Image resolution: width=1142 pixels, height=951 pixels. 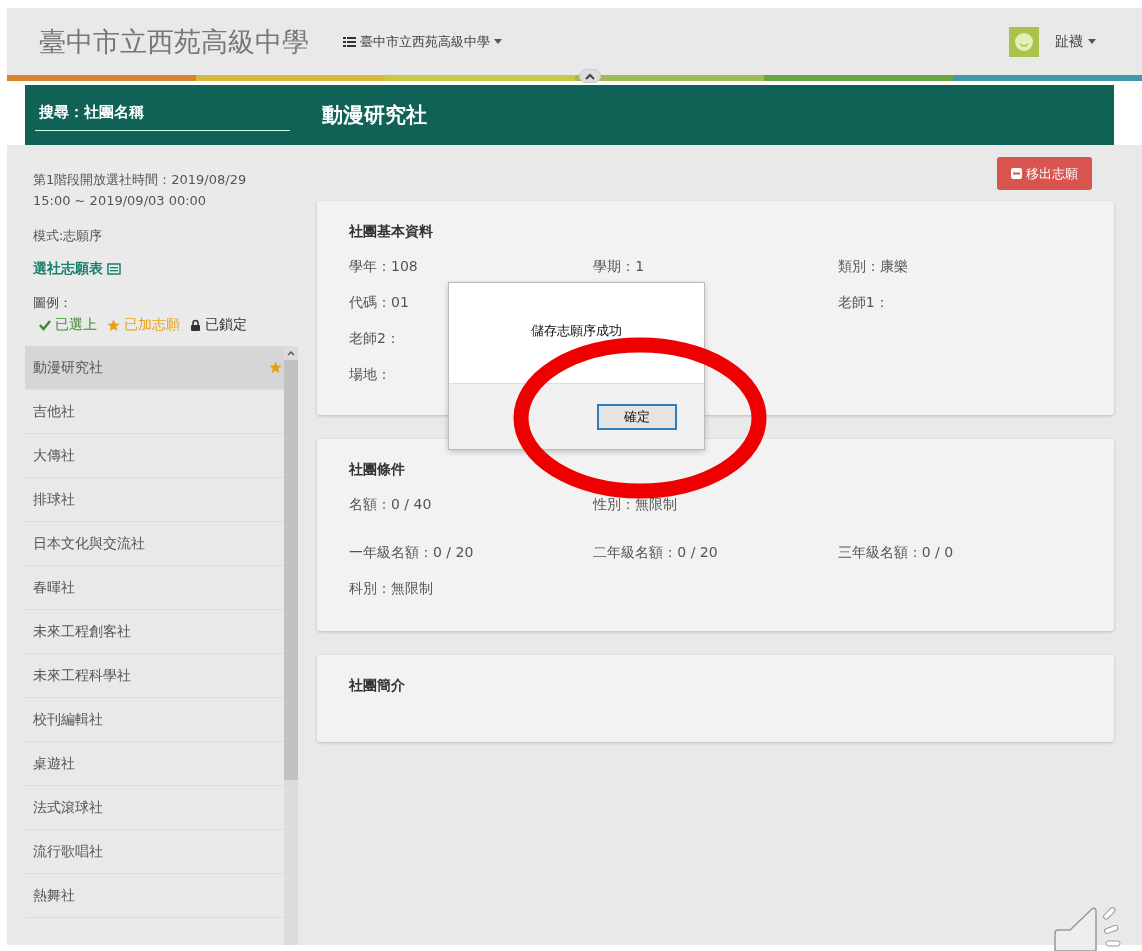 What do you see at coordinates (655, 552) in the screenshot?
I see `field-text: 二年級名額：0 / 20` at bounding box center [655, 552].